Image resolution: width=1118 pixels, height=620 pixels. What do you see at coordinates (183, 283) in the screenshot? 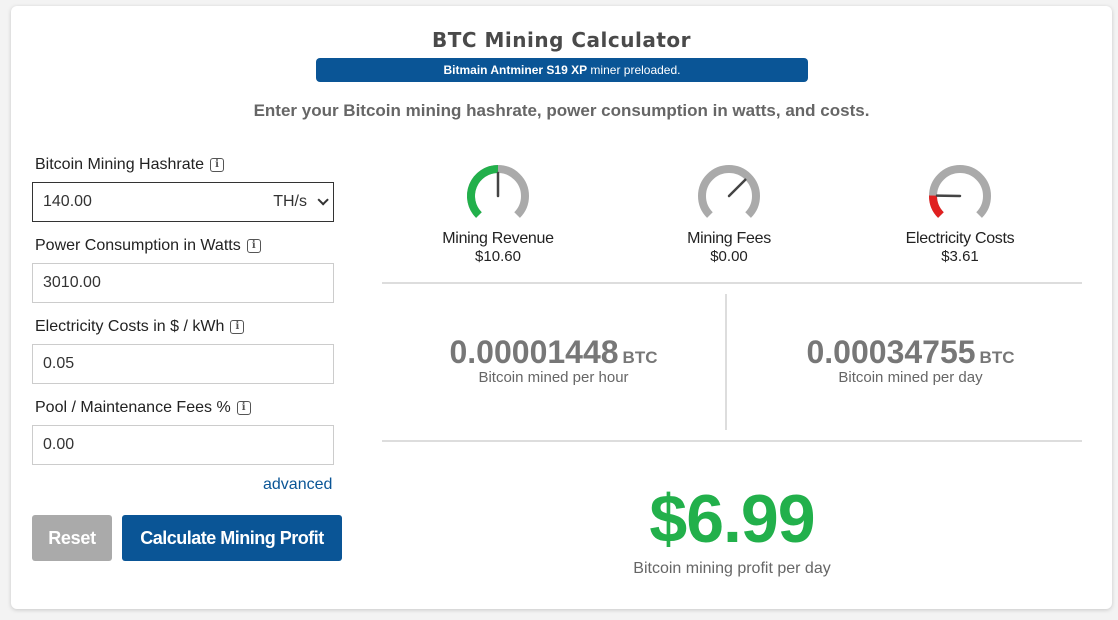
I see `power-input: 3010.00` at bounding box center [183, 283].